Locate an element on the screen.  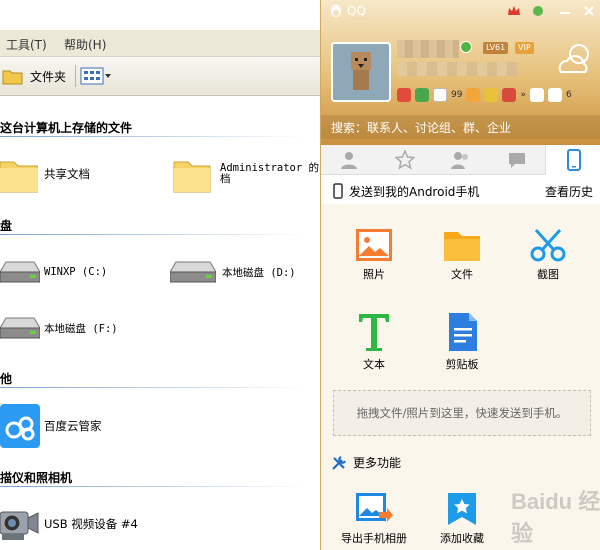
drop-zone: 拖拽文件/照片到这里，快速发送到手机。 is located at coordinates (462, 413).